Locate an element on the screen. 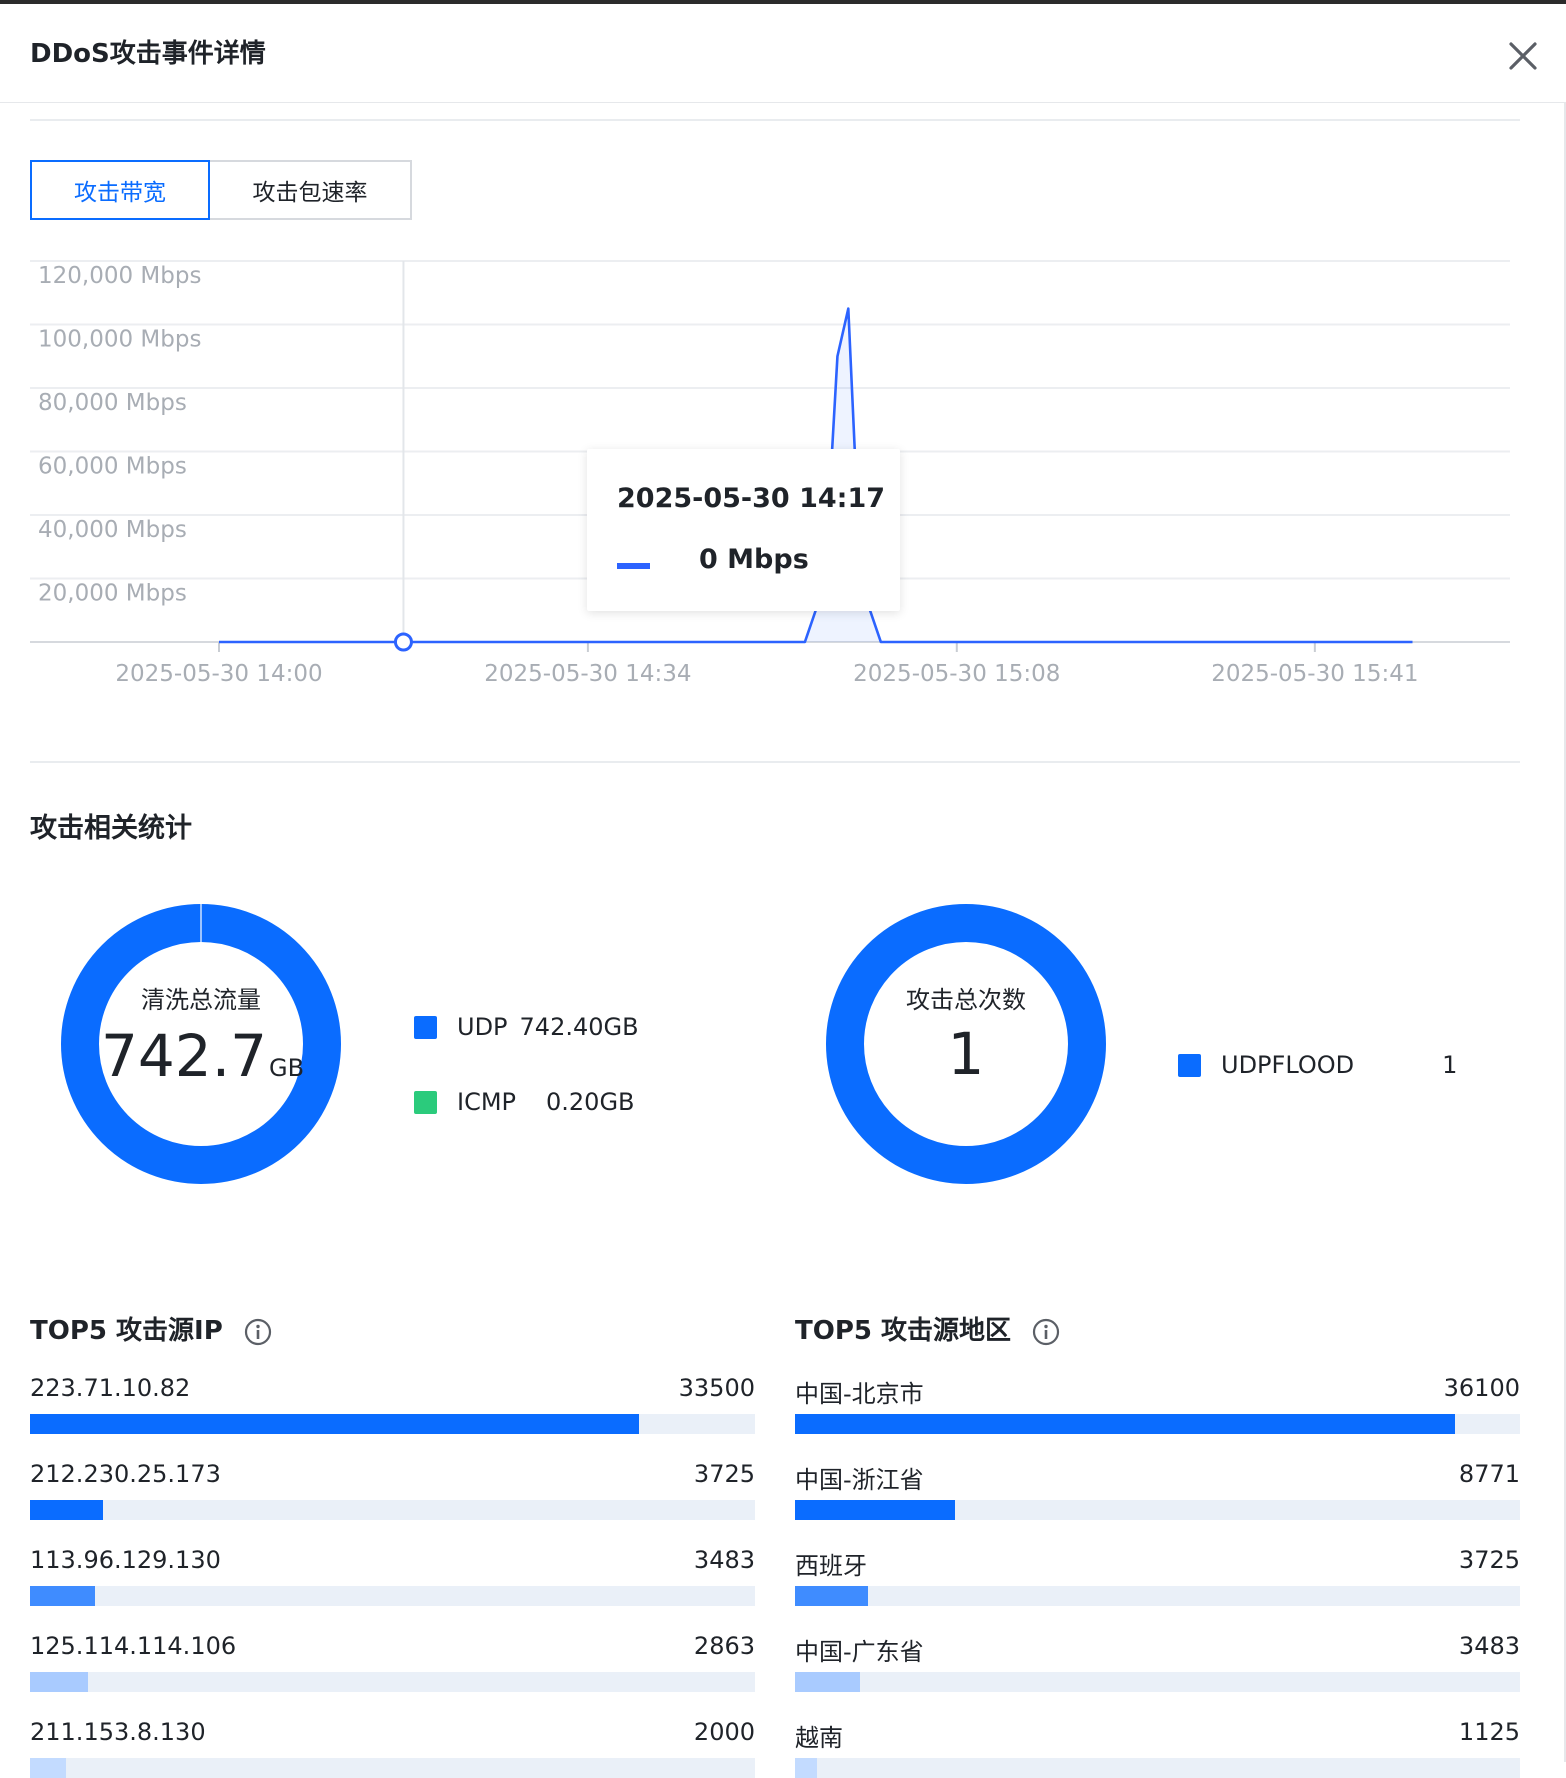 The height and width of the screenshot is (1778, 1566). top-region-title-row: TOP5 攻击源地区 is located at coordinates (927, 1328).